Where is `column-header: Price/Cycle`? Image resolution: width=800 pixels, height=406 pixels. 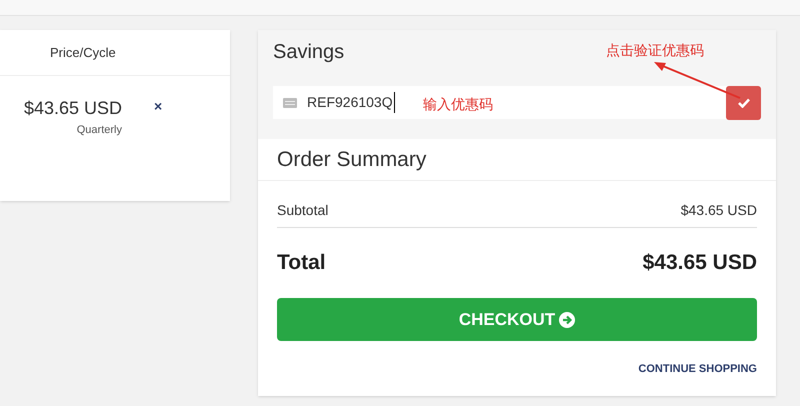 column-header: Price/Cycle is located at coordinates (83, 53).